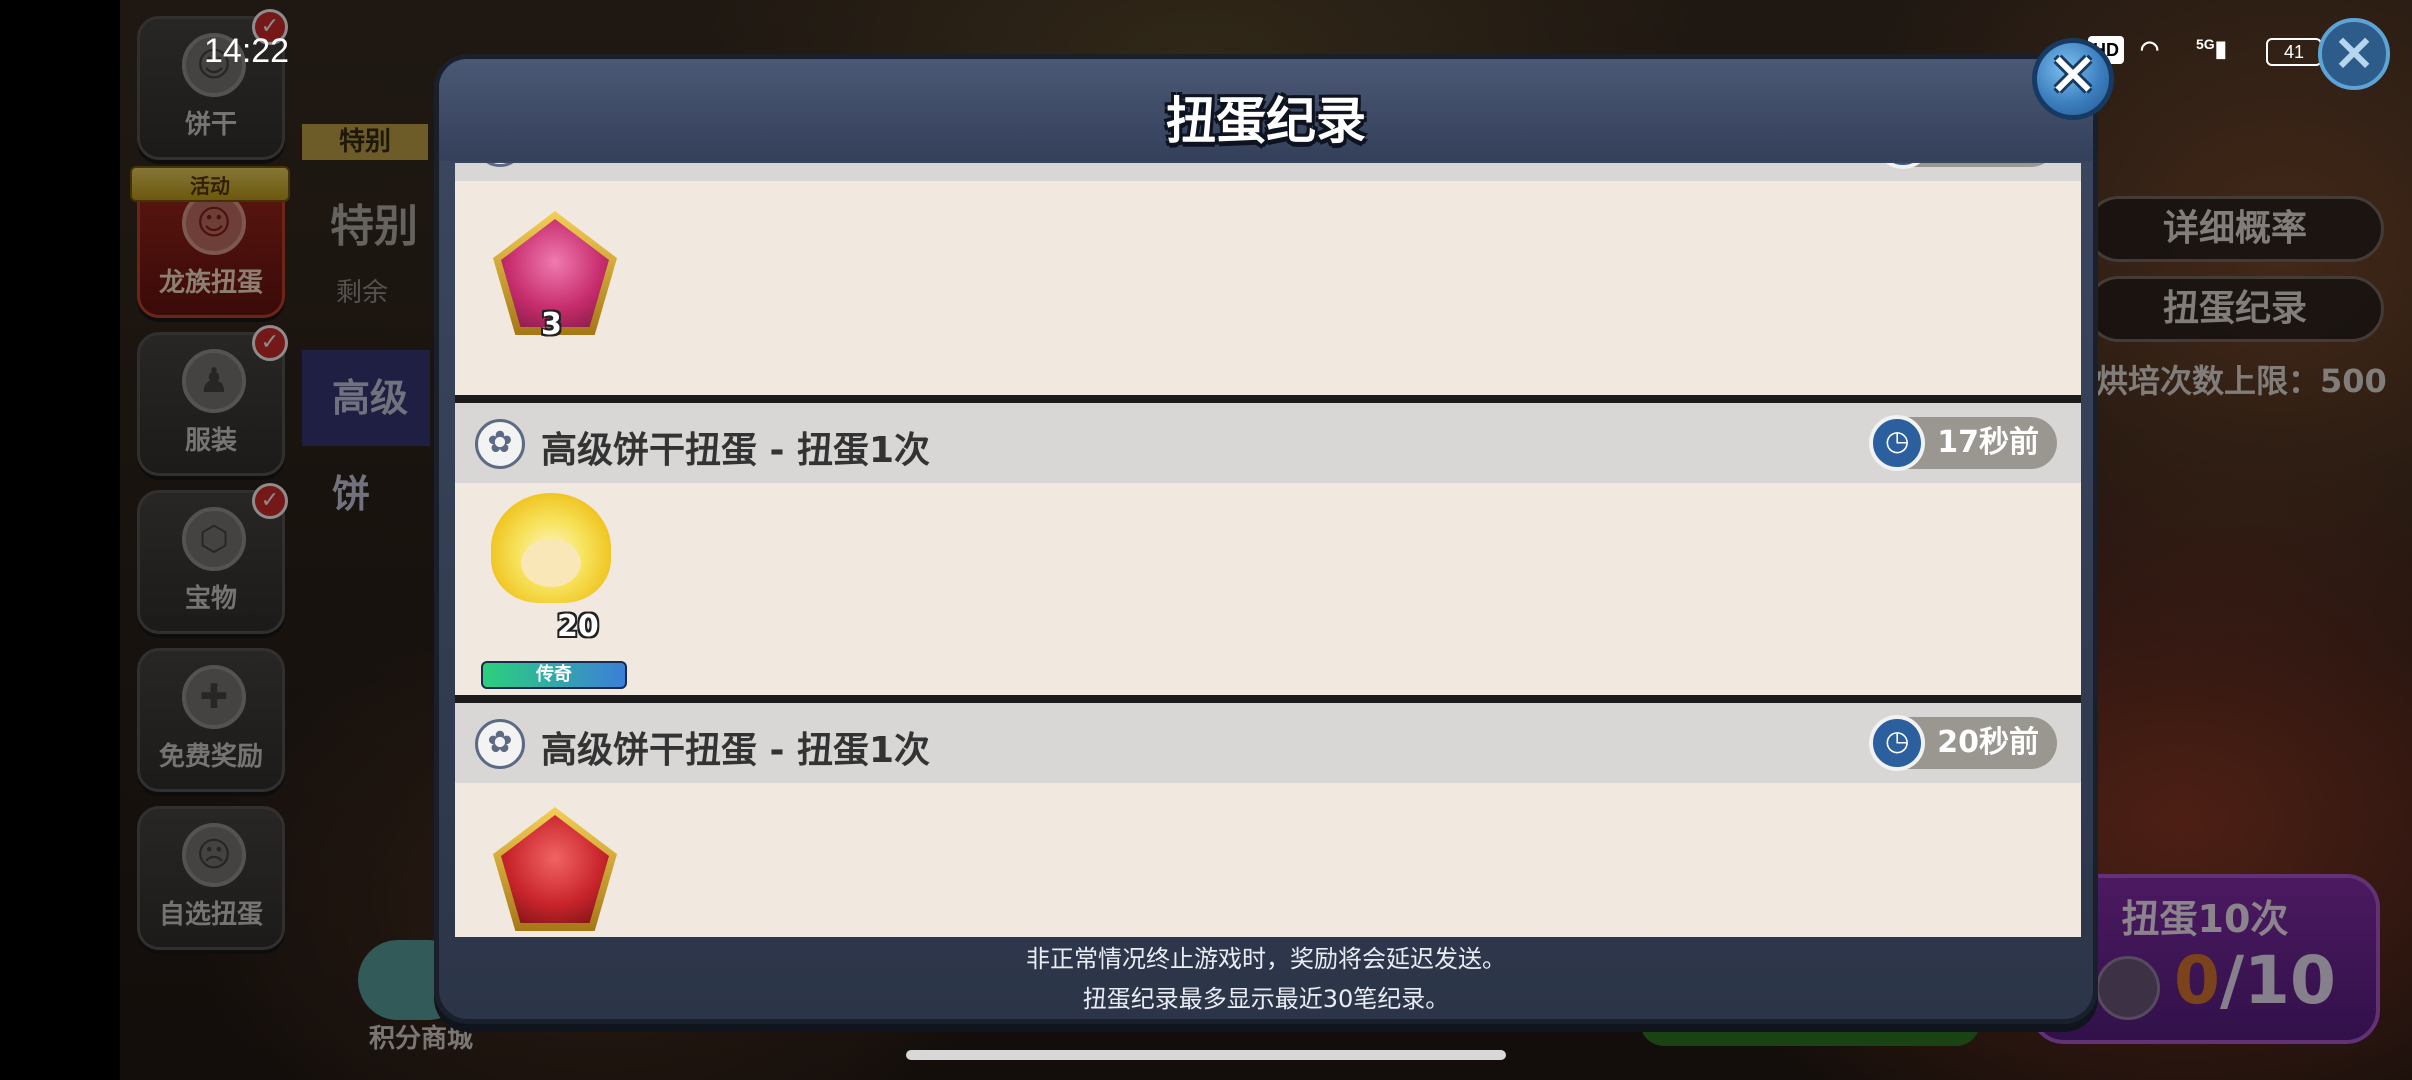 The image size is (2412, 1080). Describe the element at coordinates (551, 324) in the screenshot. I see `item-quantity: 3` at that location.